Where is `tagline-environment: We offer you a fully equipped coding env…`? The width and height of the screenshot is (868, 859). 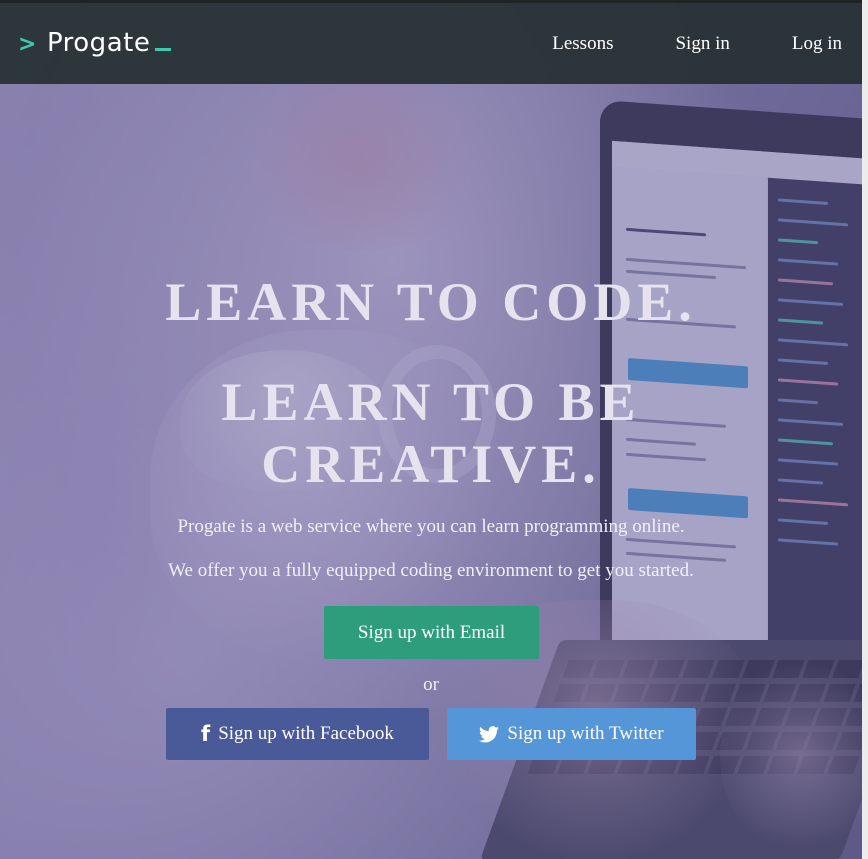 tagline-environment: We offer you a fully equipped coding env… is located at coordinates (431, 570).